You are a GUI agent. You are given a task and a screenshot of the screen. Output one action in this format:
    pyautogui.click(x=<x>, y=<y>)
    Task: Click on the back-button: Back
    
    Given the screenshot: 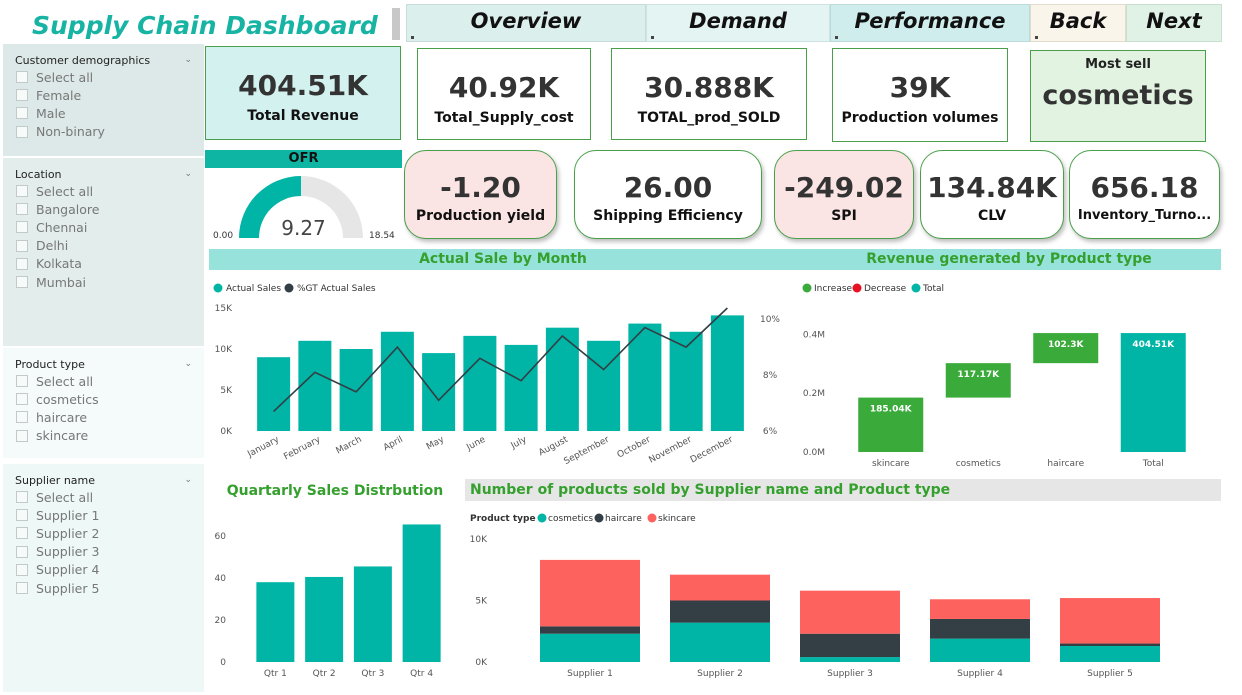 What is the action you would take?
    pyautogui.click(x=1078, y=23)
    